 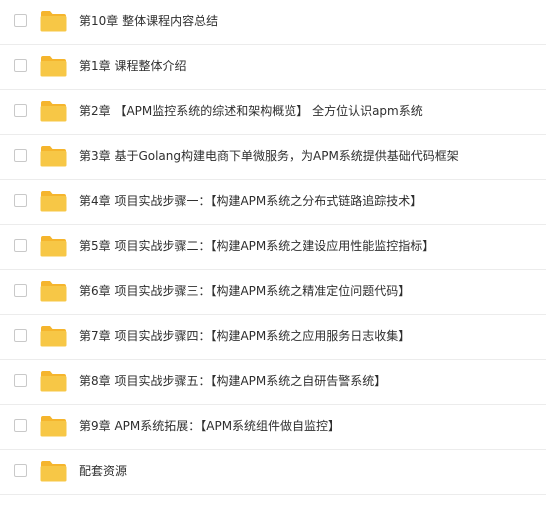 I want to click on list-item: 第3章 基于Golang构建电商下单微服务，为APM系统提供基础代码框架, so click(x=273, y=157).